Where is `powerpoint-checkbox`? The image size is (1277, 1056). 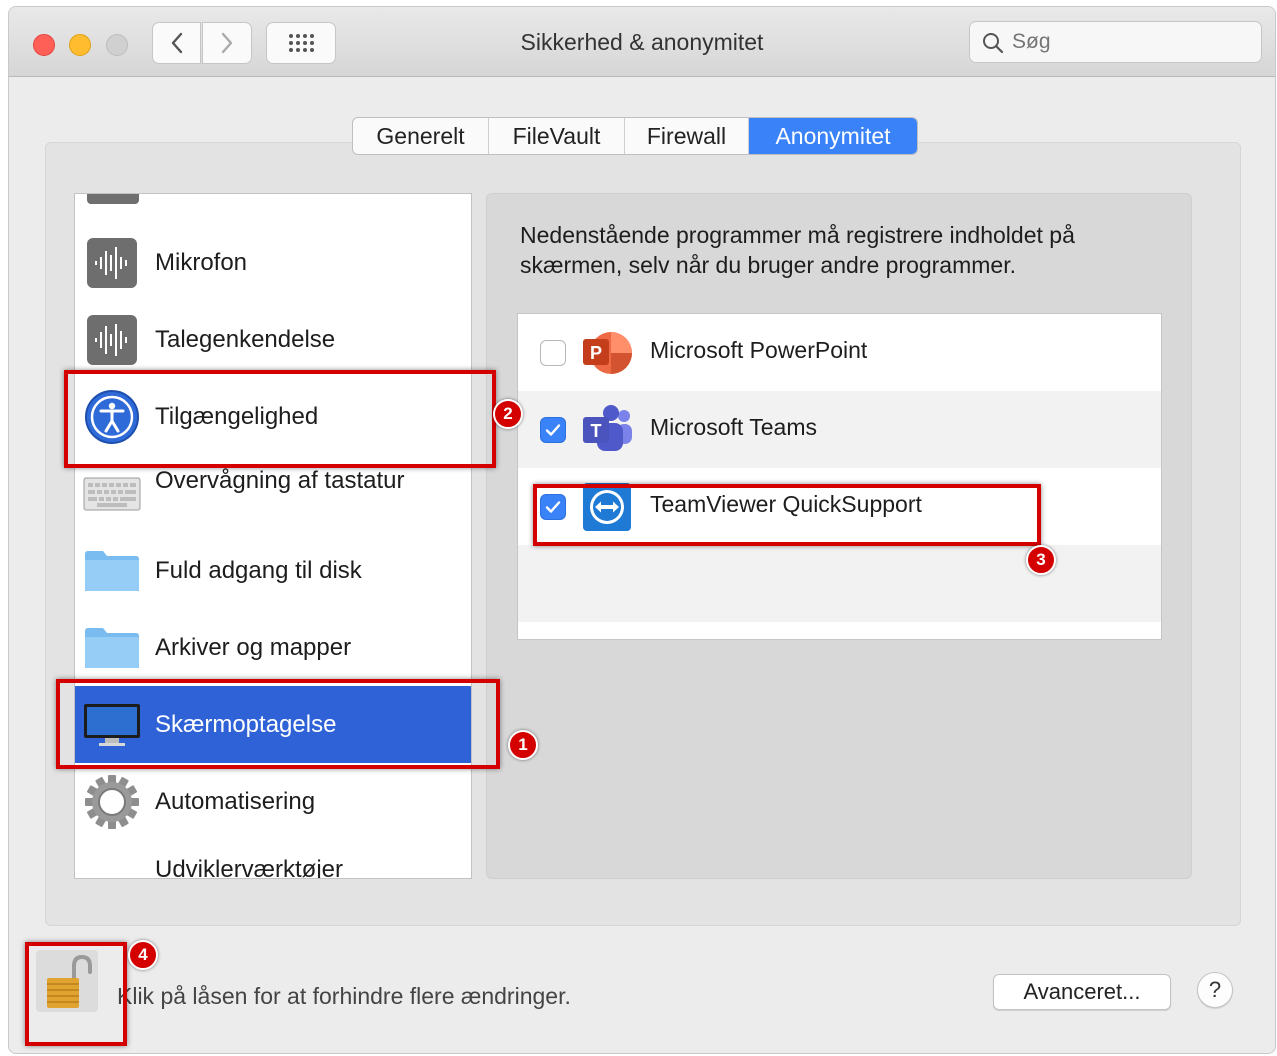
powerpoint-checkbox is located at coordinates (553, 353).